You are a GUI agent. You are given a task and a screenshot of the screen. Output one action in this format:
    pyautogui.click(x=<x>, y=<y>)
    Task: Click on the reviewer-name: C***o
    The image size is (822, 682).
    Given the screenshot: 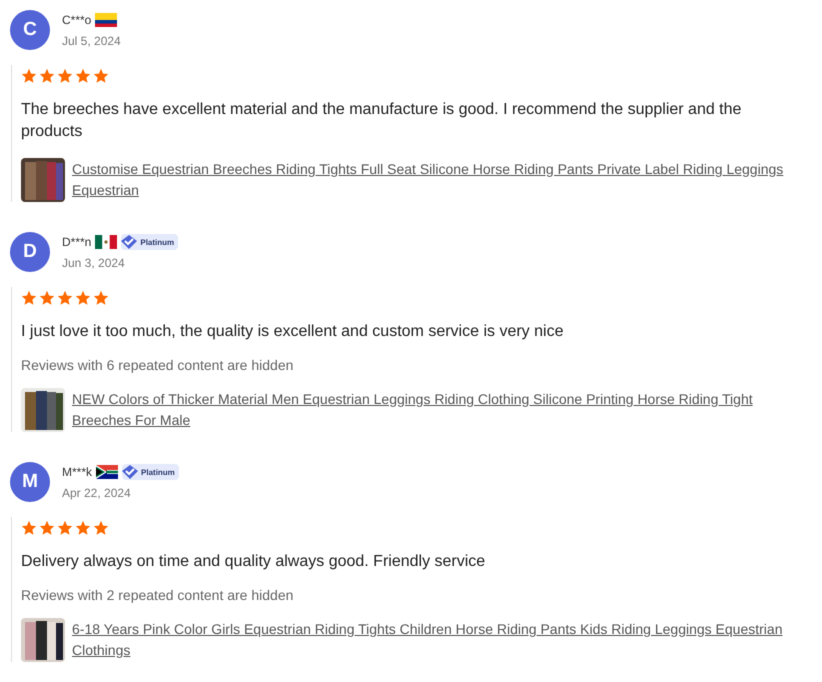 What is the action you would take?
    pyautogui.click(x=77, y=20)
    